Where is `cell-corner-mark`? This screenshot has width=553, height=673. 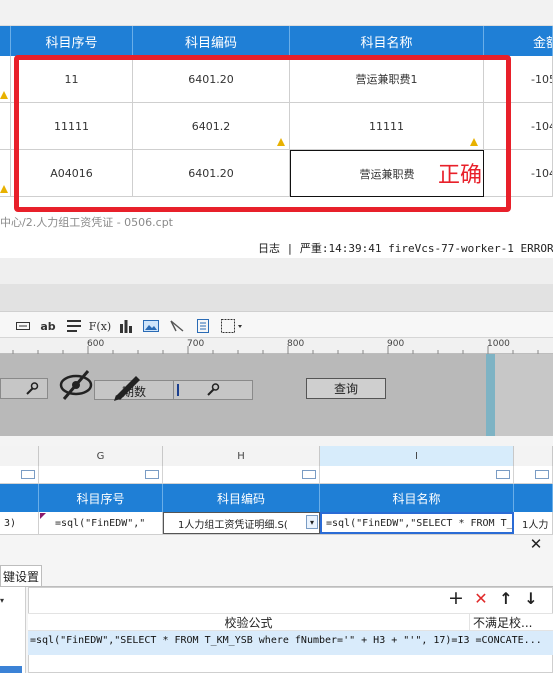
cell-corner-mark is located at coordinates (43, 516).